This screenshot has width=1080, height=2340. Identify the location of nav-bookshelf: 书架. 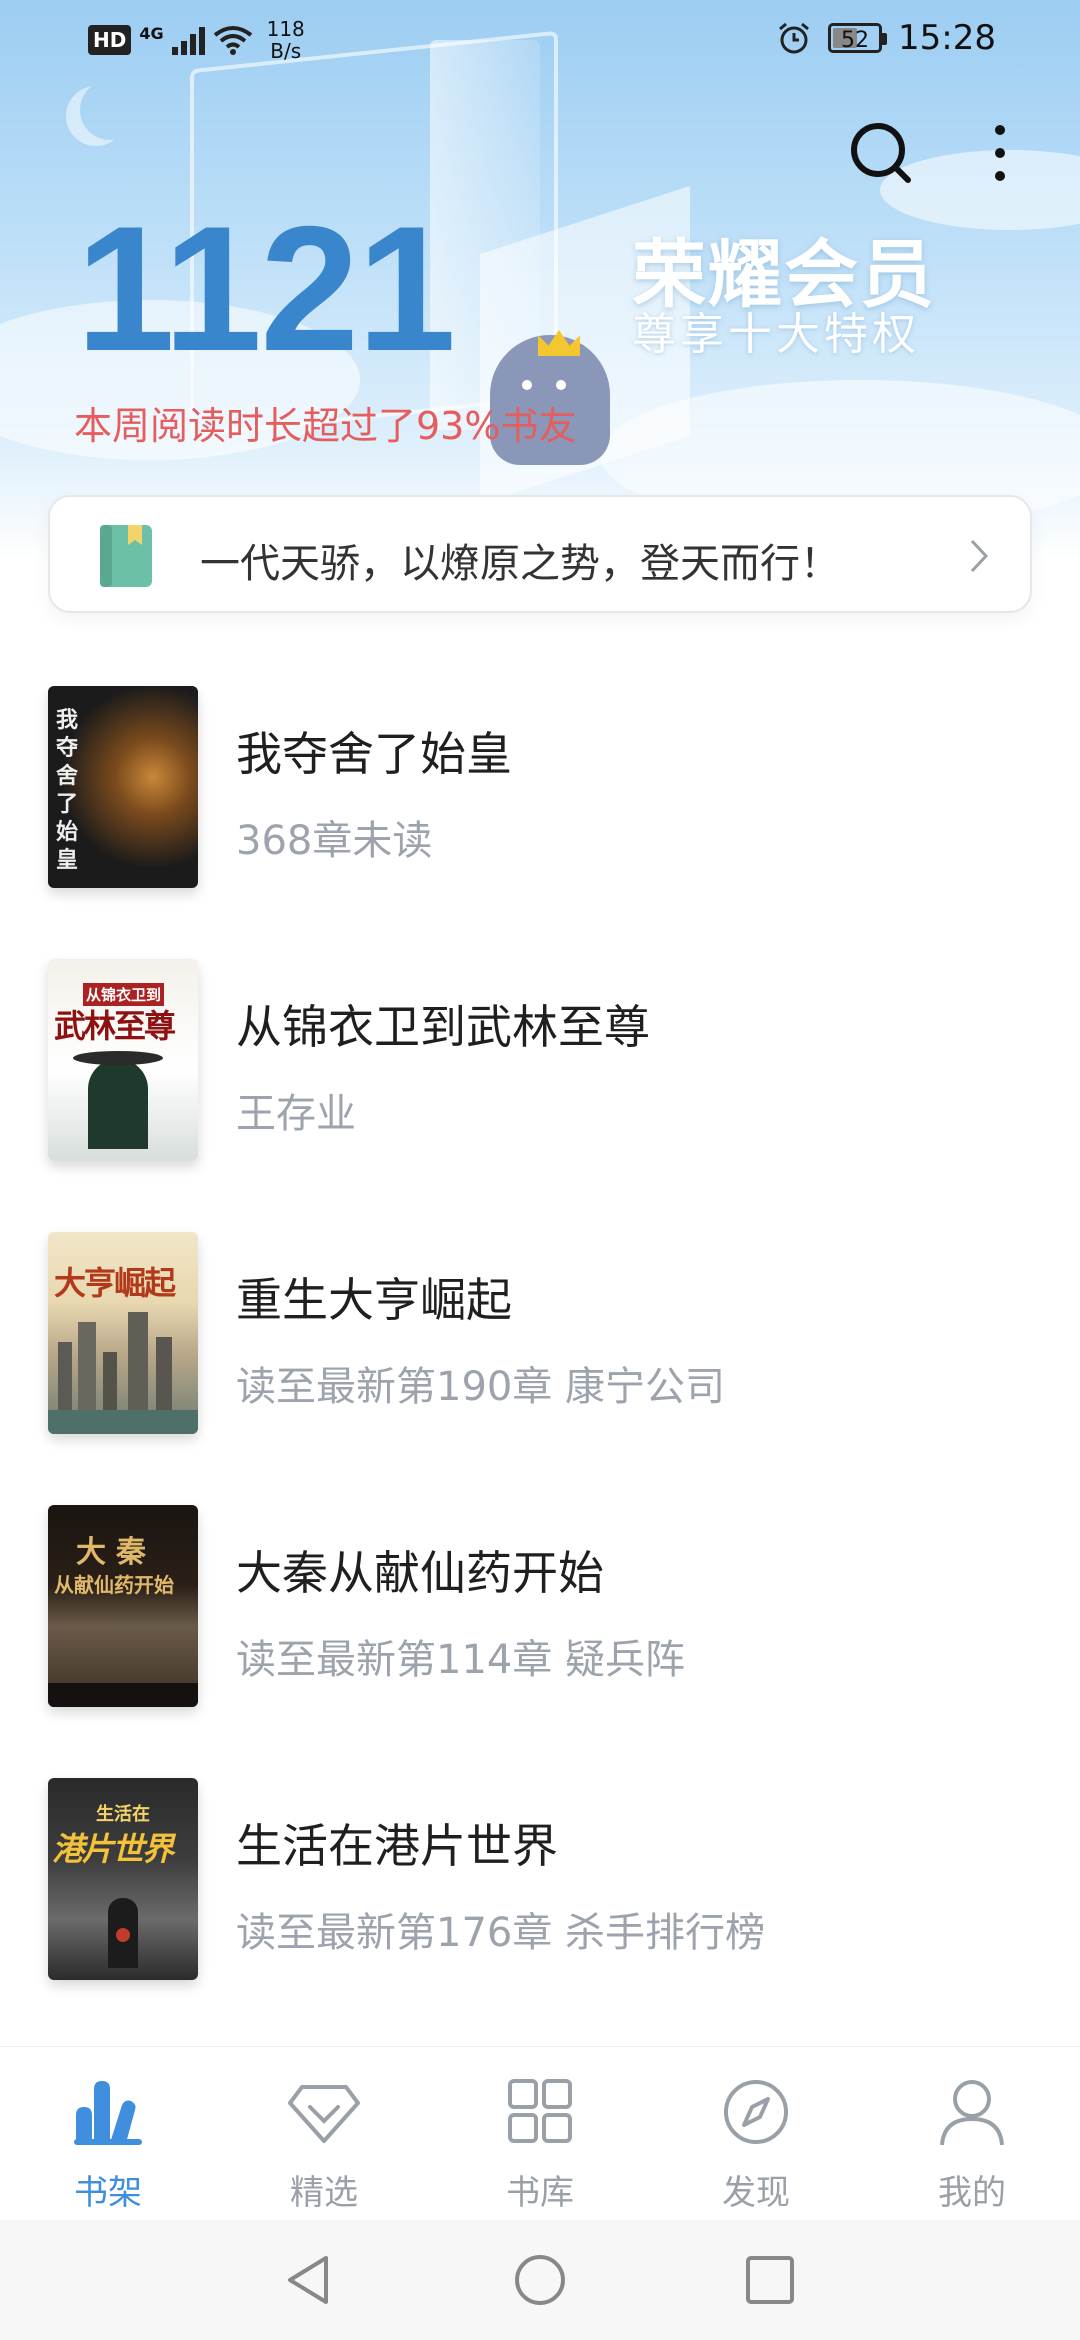
(108, 2134).